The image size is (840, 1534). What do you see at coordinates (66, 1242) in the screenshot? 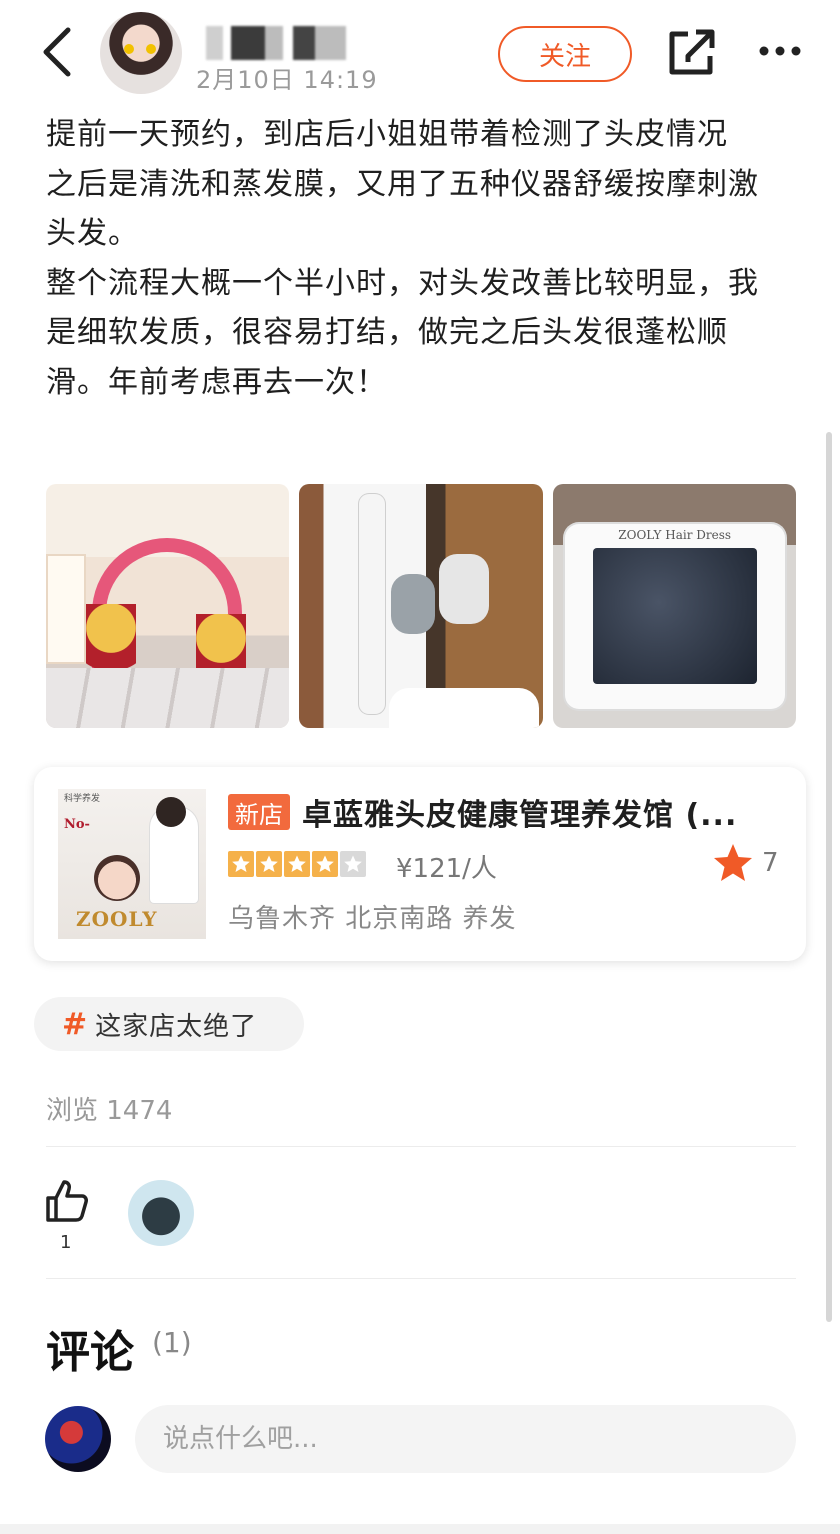
I see `like-count: 1` at bounding box center [66, 1242].